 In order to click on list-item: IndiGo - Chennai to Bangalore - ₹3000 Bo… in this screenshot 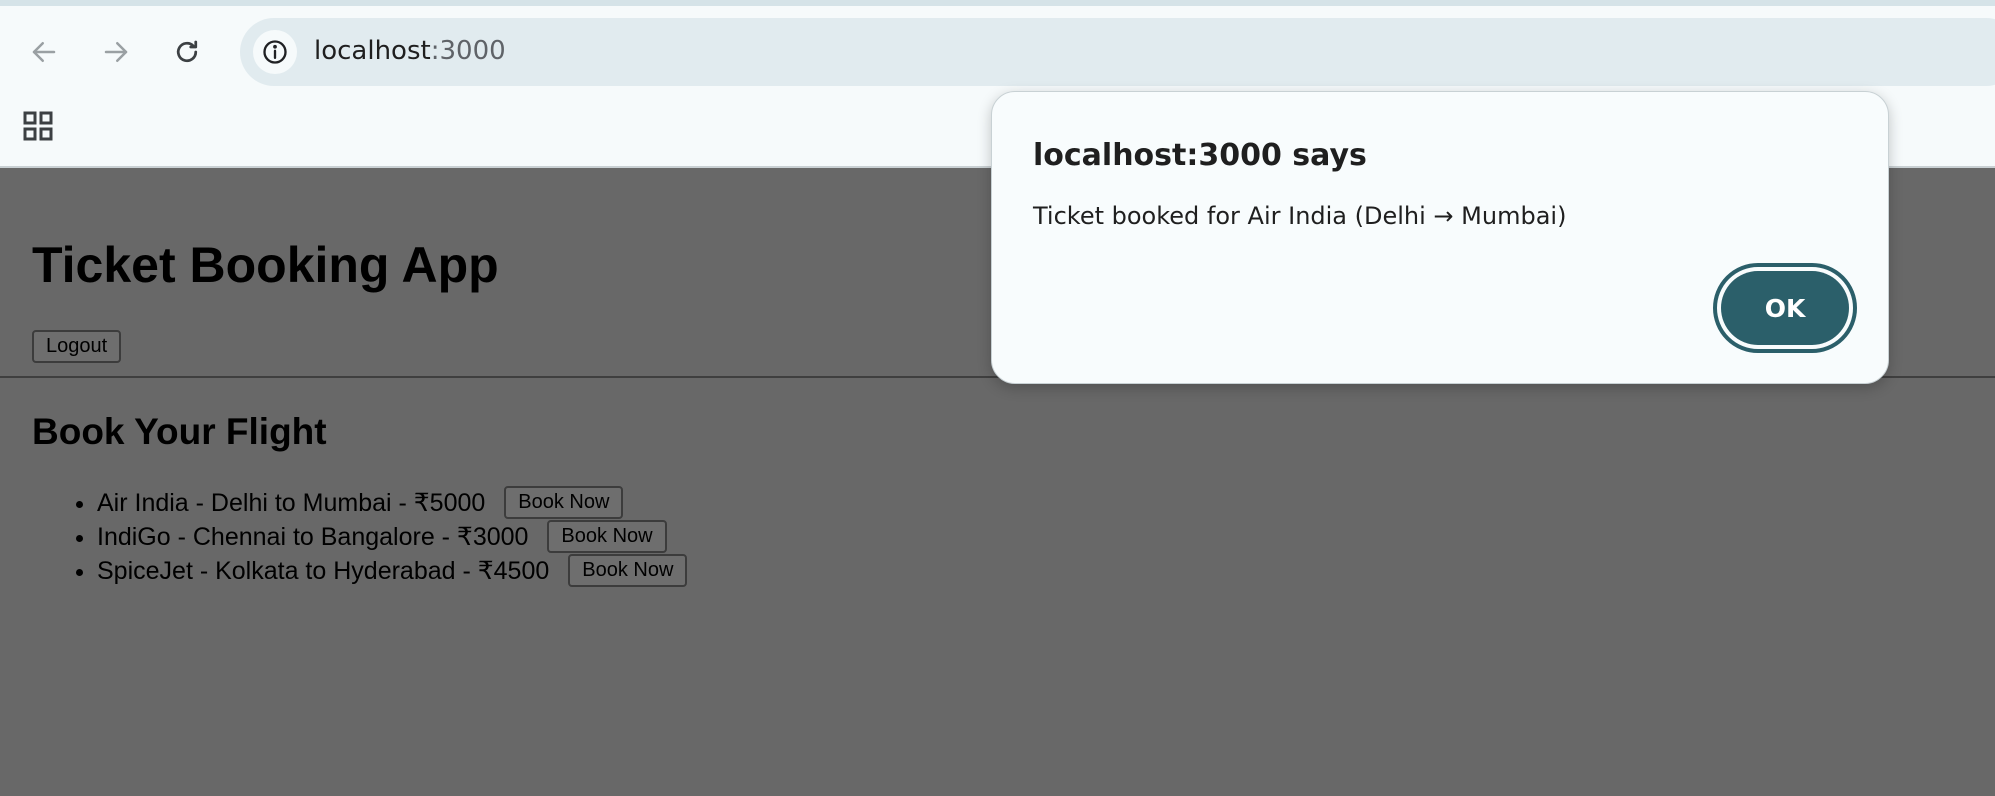, I will do `click(392, 537)`.